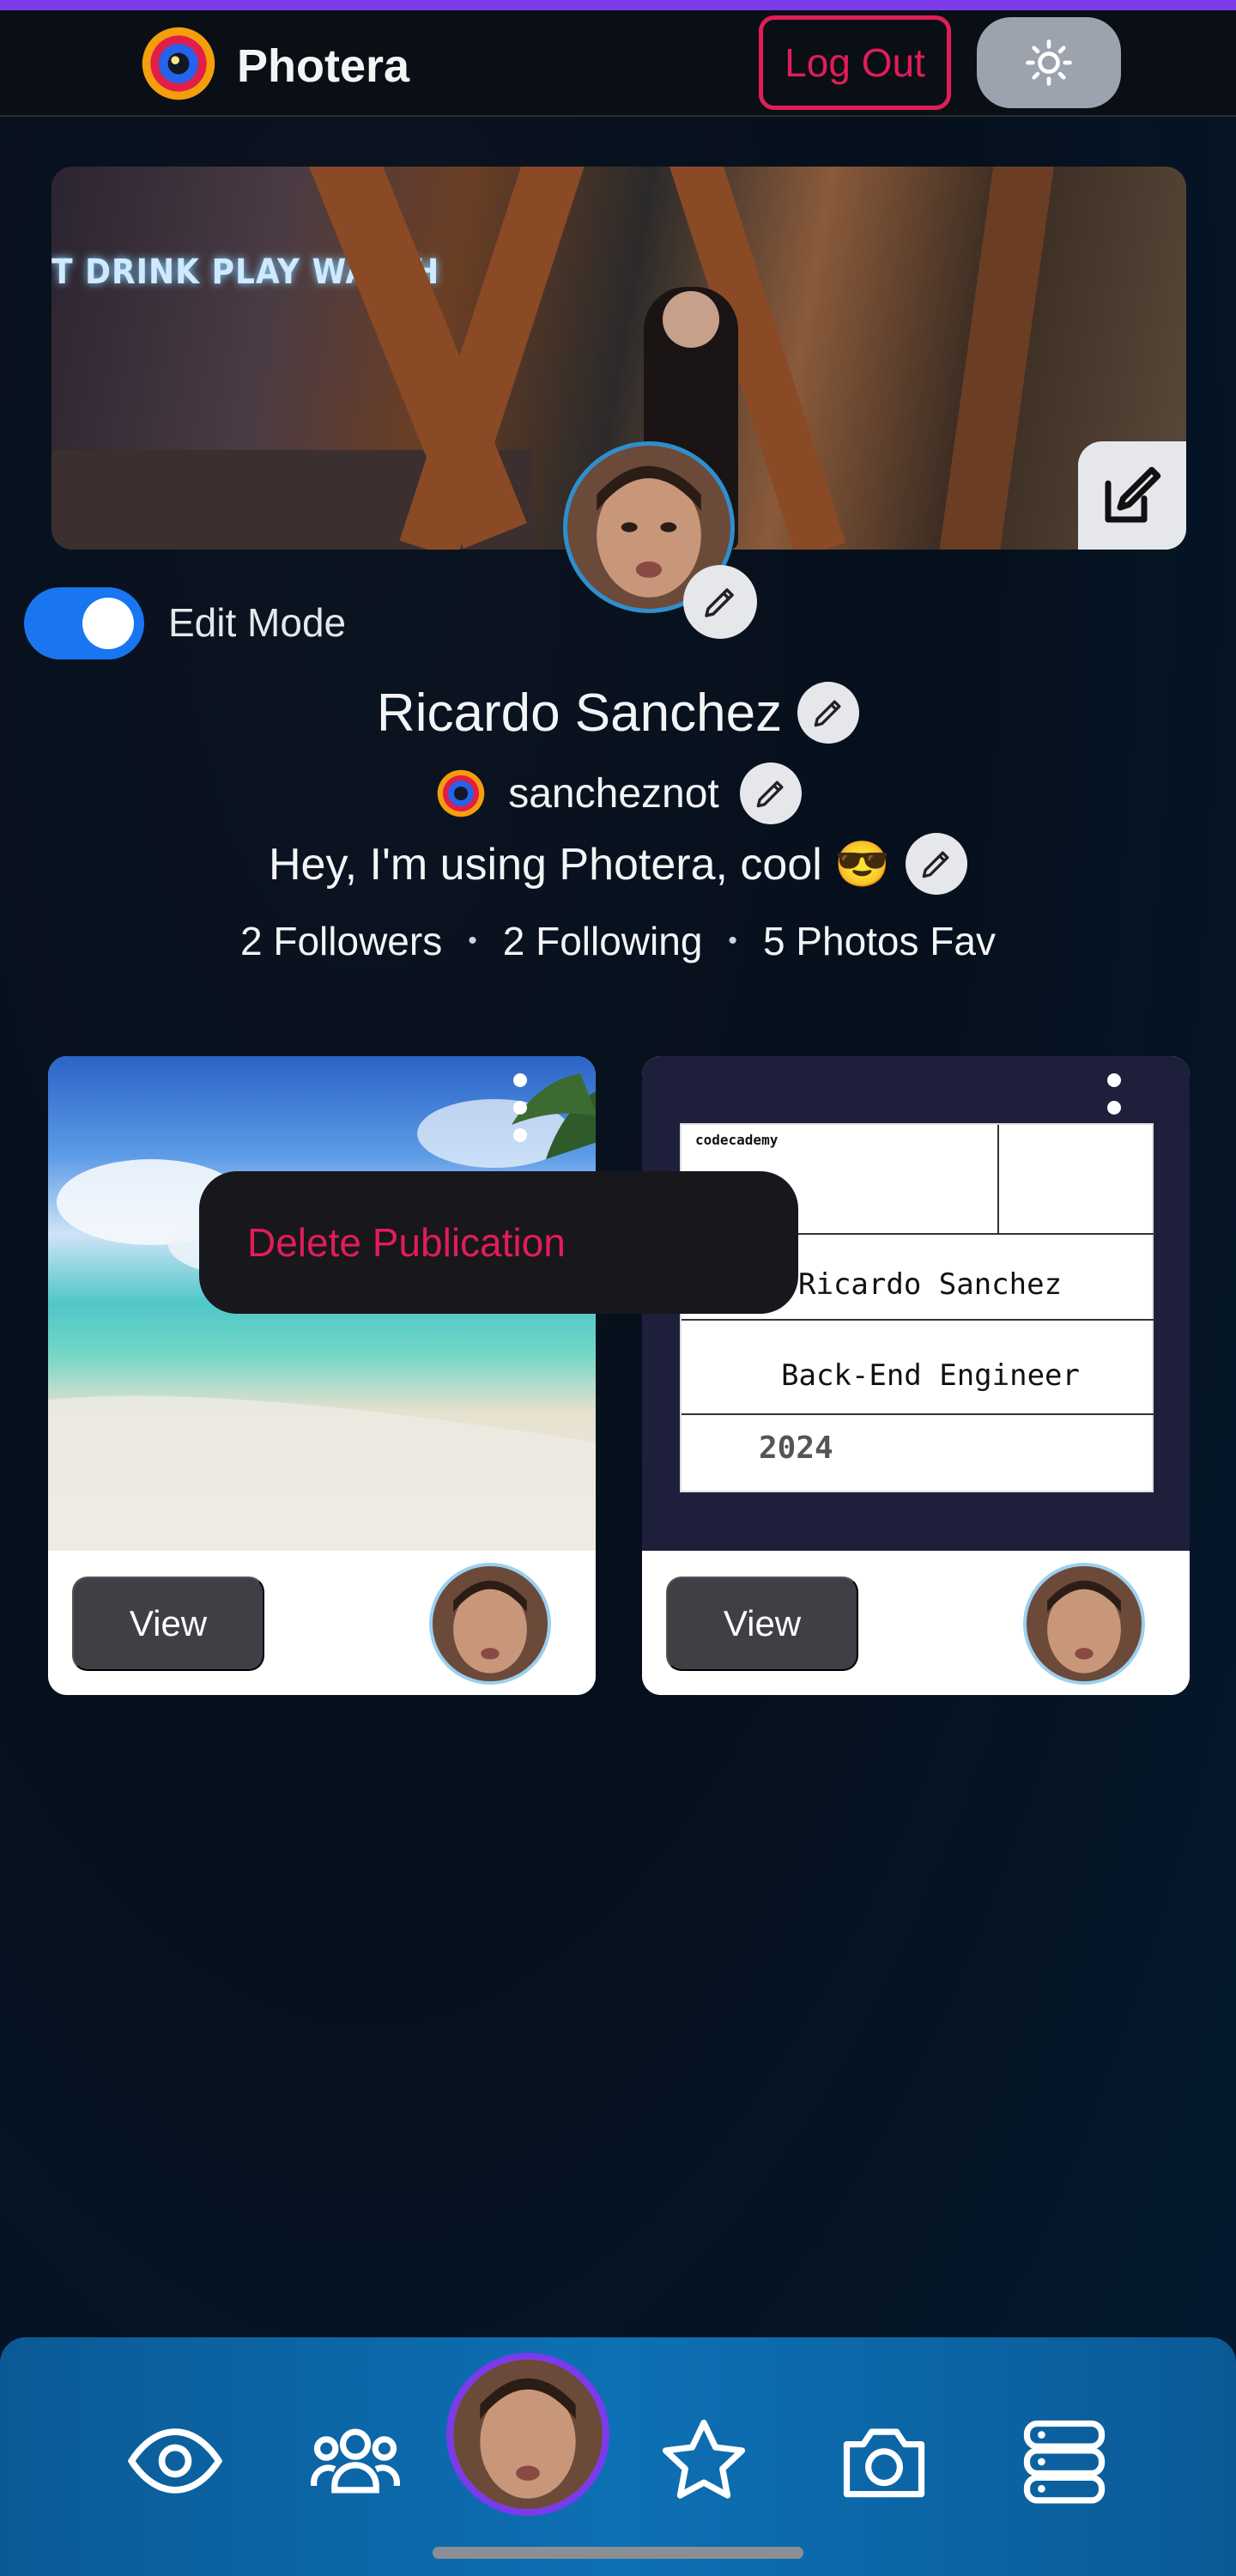  I want to click on nav-storage, so click(1064, 2461).